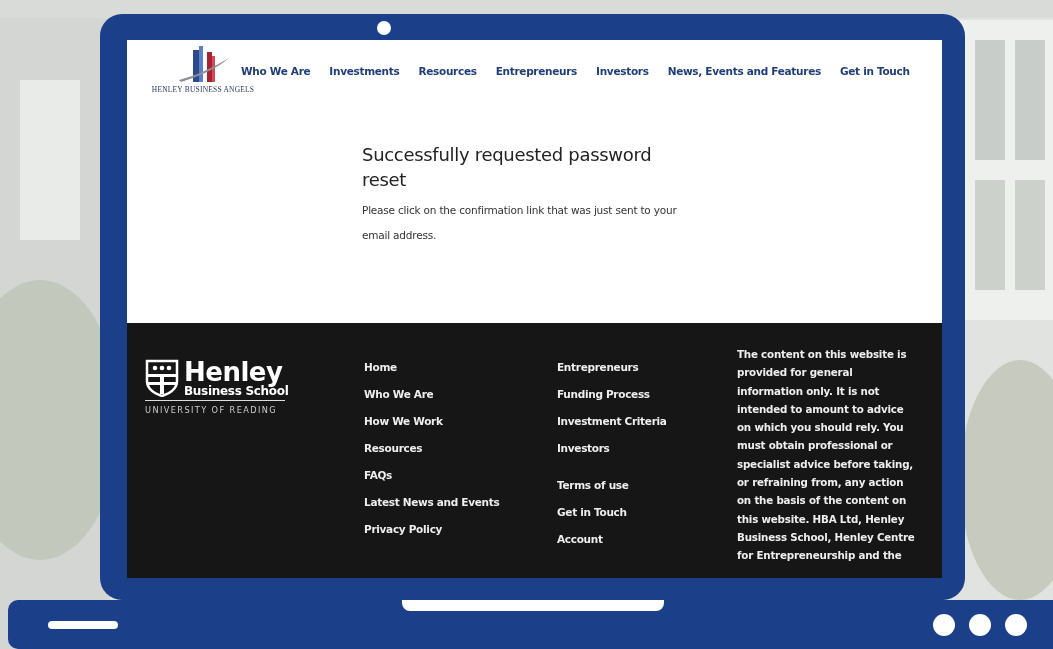 This screenshot has height=649, width=1053. Describe the element at coordinates (276, 72) in the screenshot. I see `nav-link: Who We Are` at that location.